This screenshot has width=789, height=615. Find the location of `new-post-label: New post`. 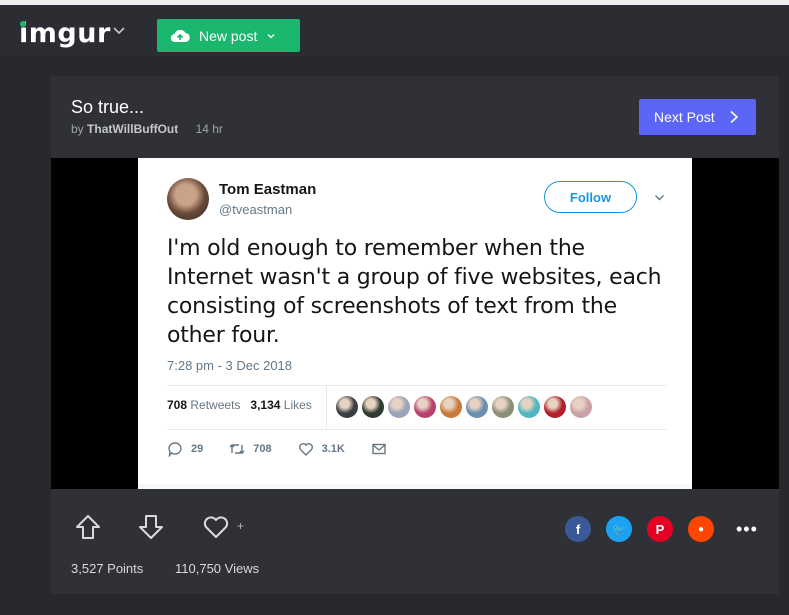

new-post-label: New post is located at coordinates (228, 35).